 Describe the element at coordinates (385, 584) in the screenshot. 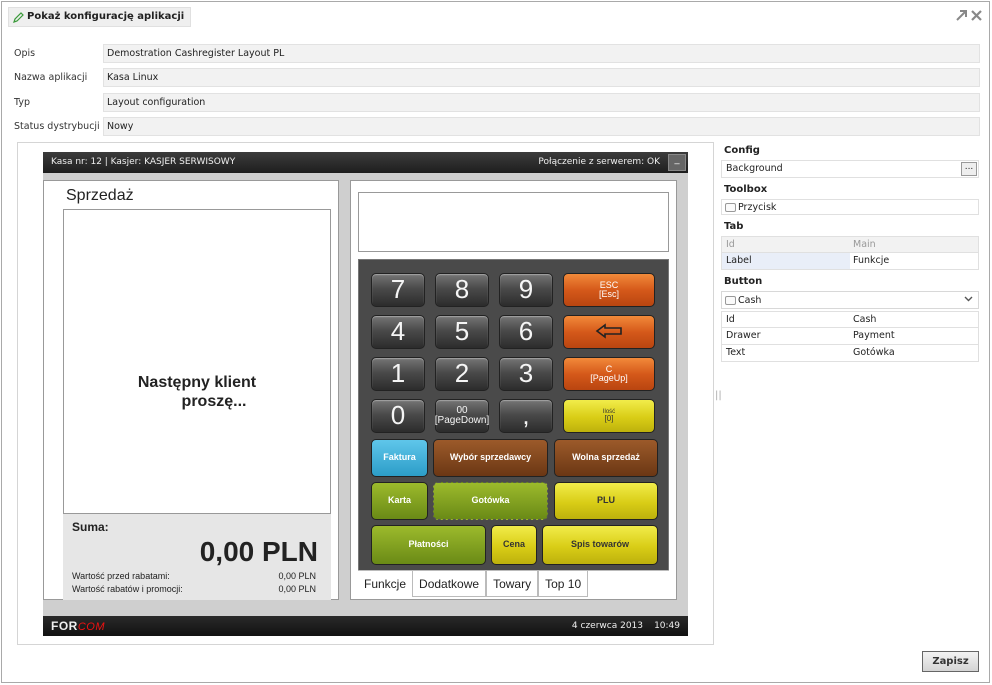

I see `tab-funkcje: Funkcje` at that location.